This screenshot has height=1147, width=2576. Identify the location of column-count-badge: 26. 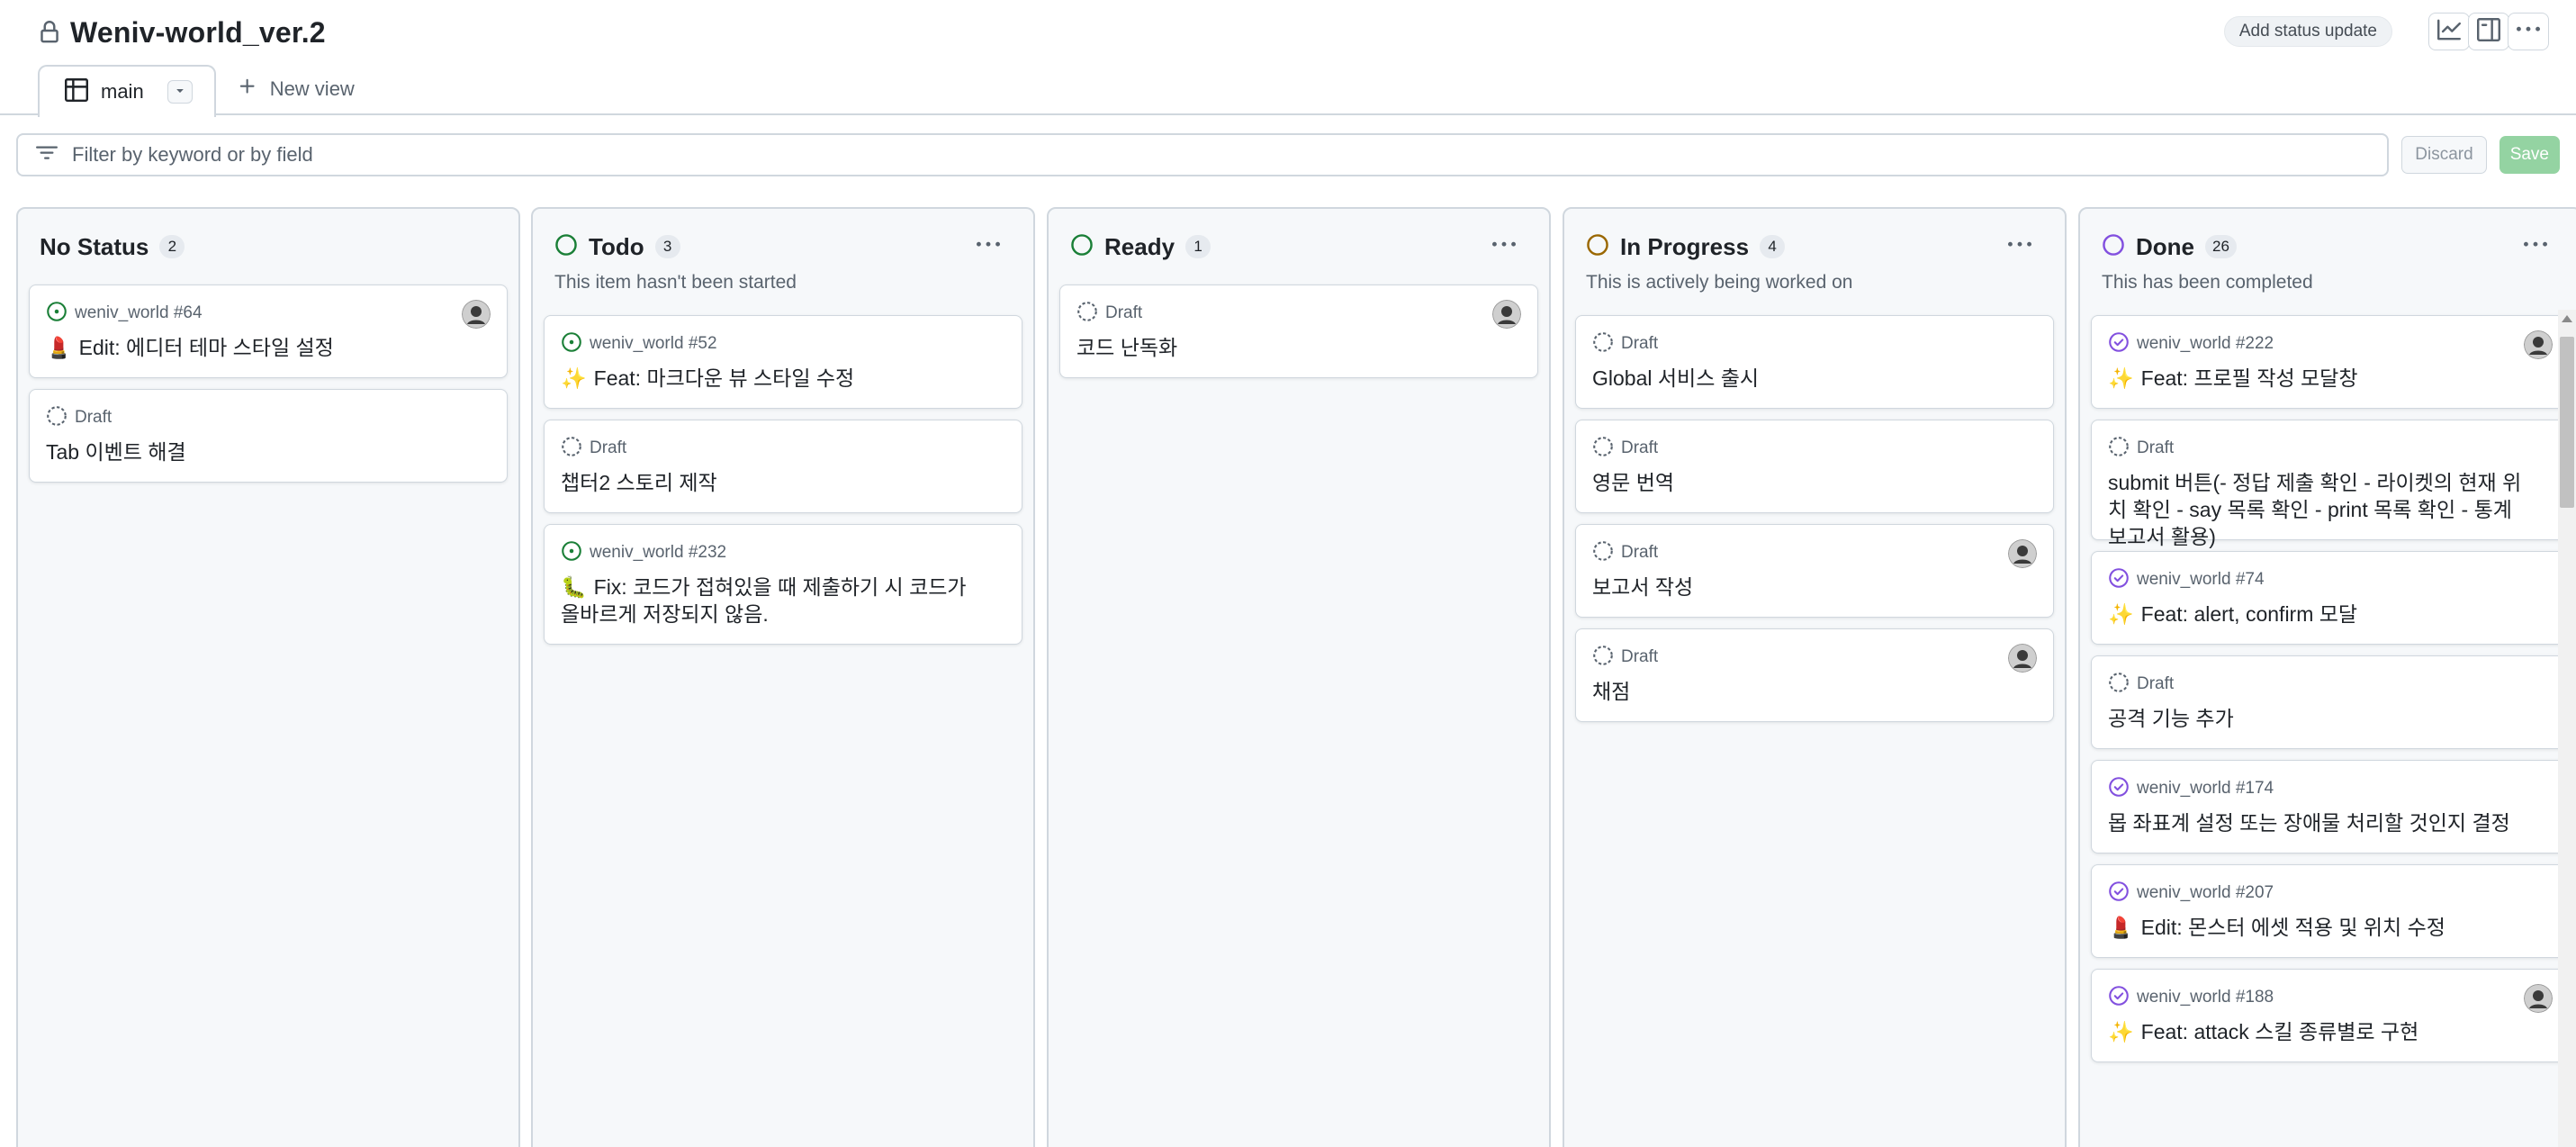
(2221, 246).